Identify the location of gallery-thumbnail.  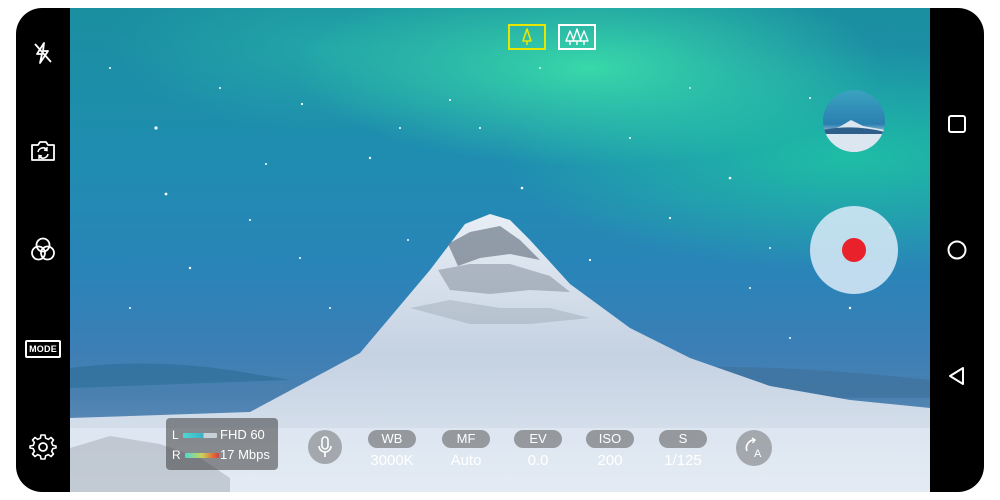
(854, 121).